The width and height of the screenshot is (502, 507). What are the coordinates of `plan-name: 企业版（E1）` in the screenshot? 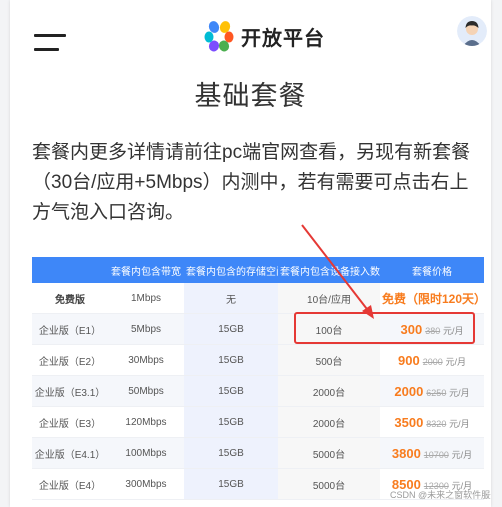 It's located at (70, 329).